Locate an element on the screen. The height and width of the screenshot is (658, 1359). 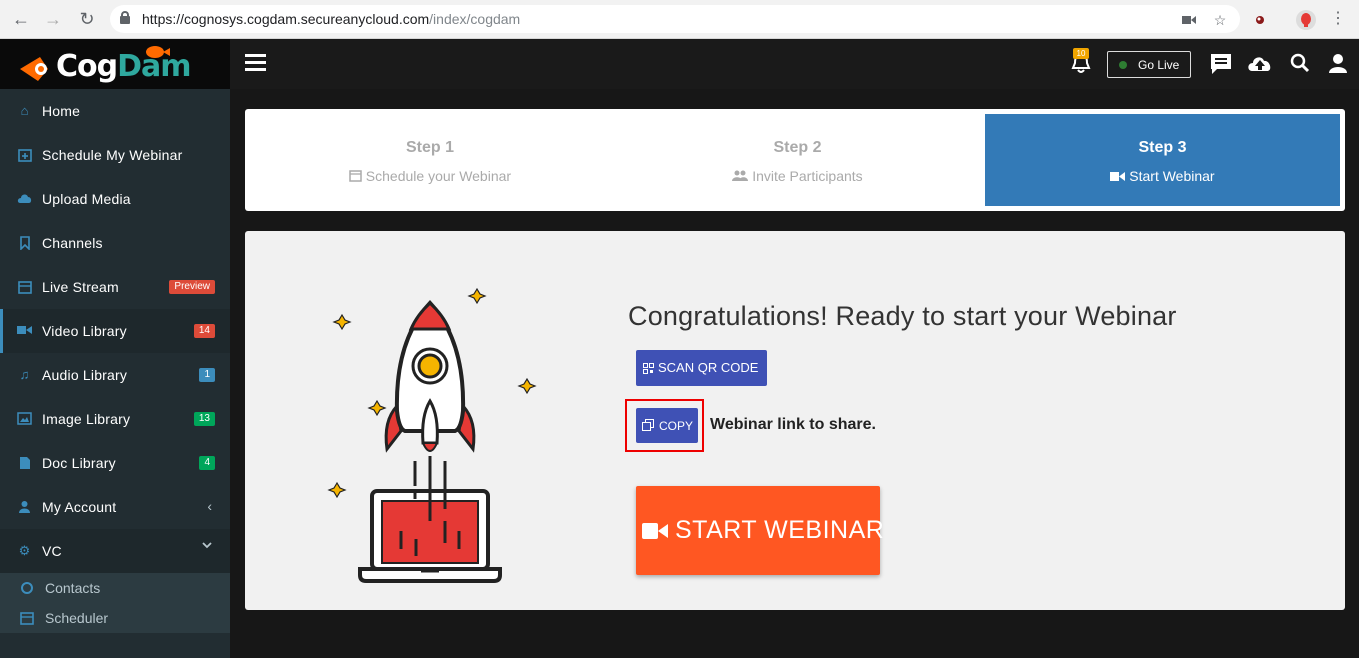
sidebar-item-doc-library: Doc Library 4 is located at coordinates (115, 463).